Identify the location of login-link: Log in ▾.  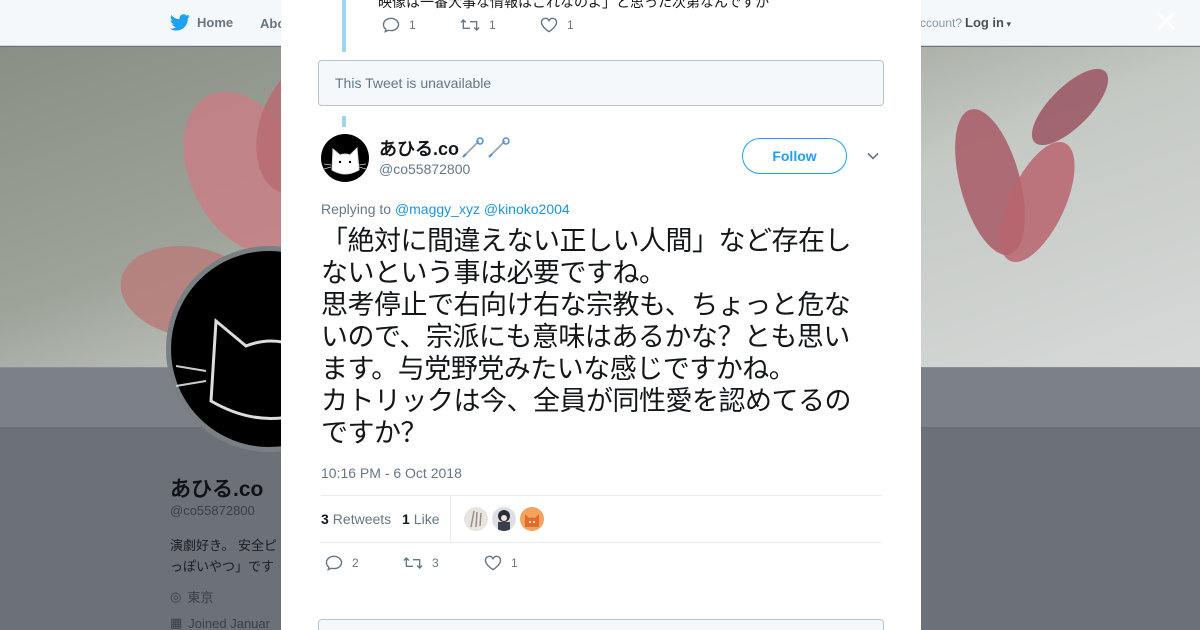
(988, 22).